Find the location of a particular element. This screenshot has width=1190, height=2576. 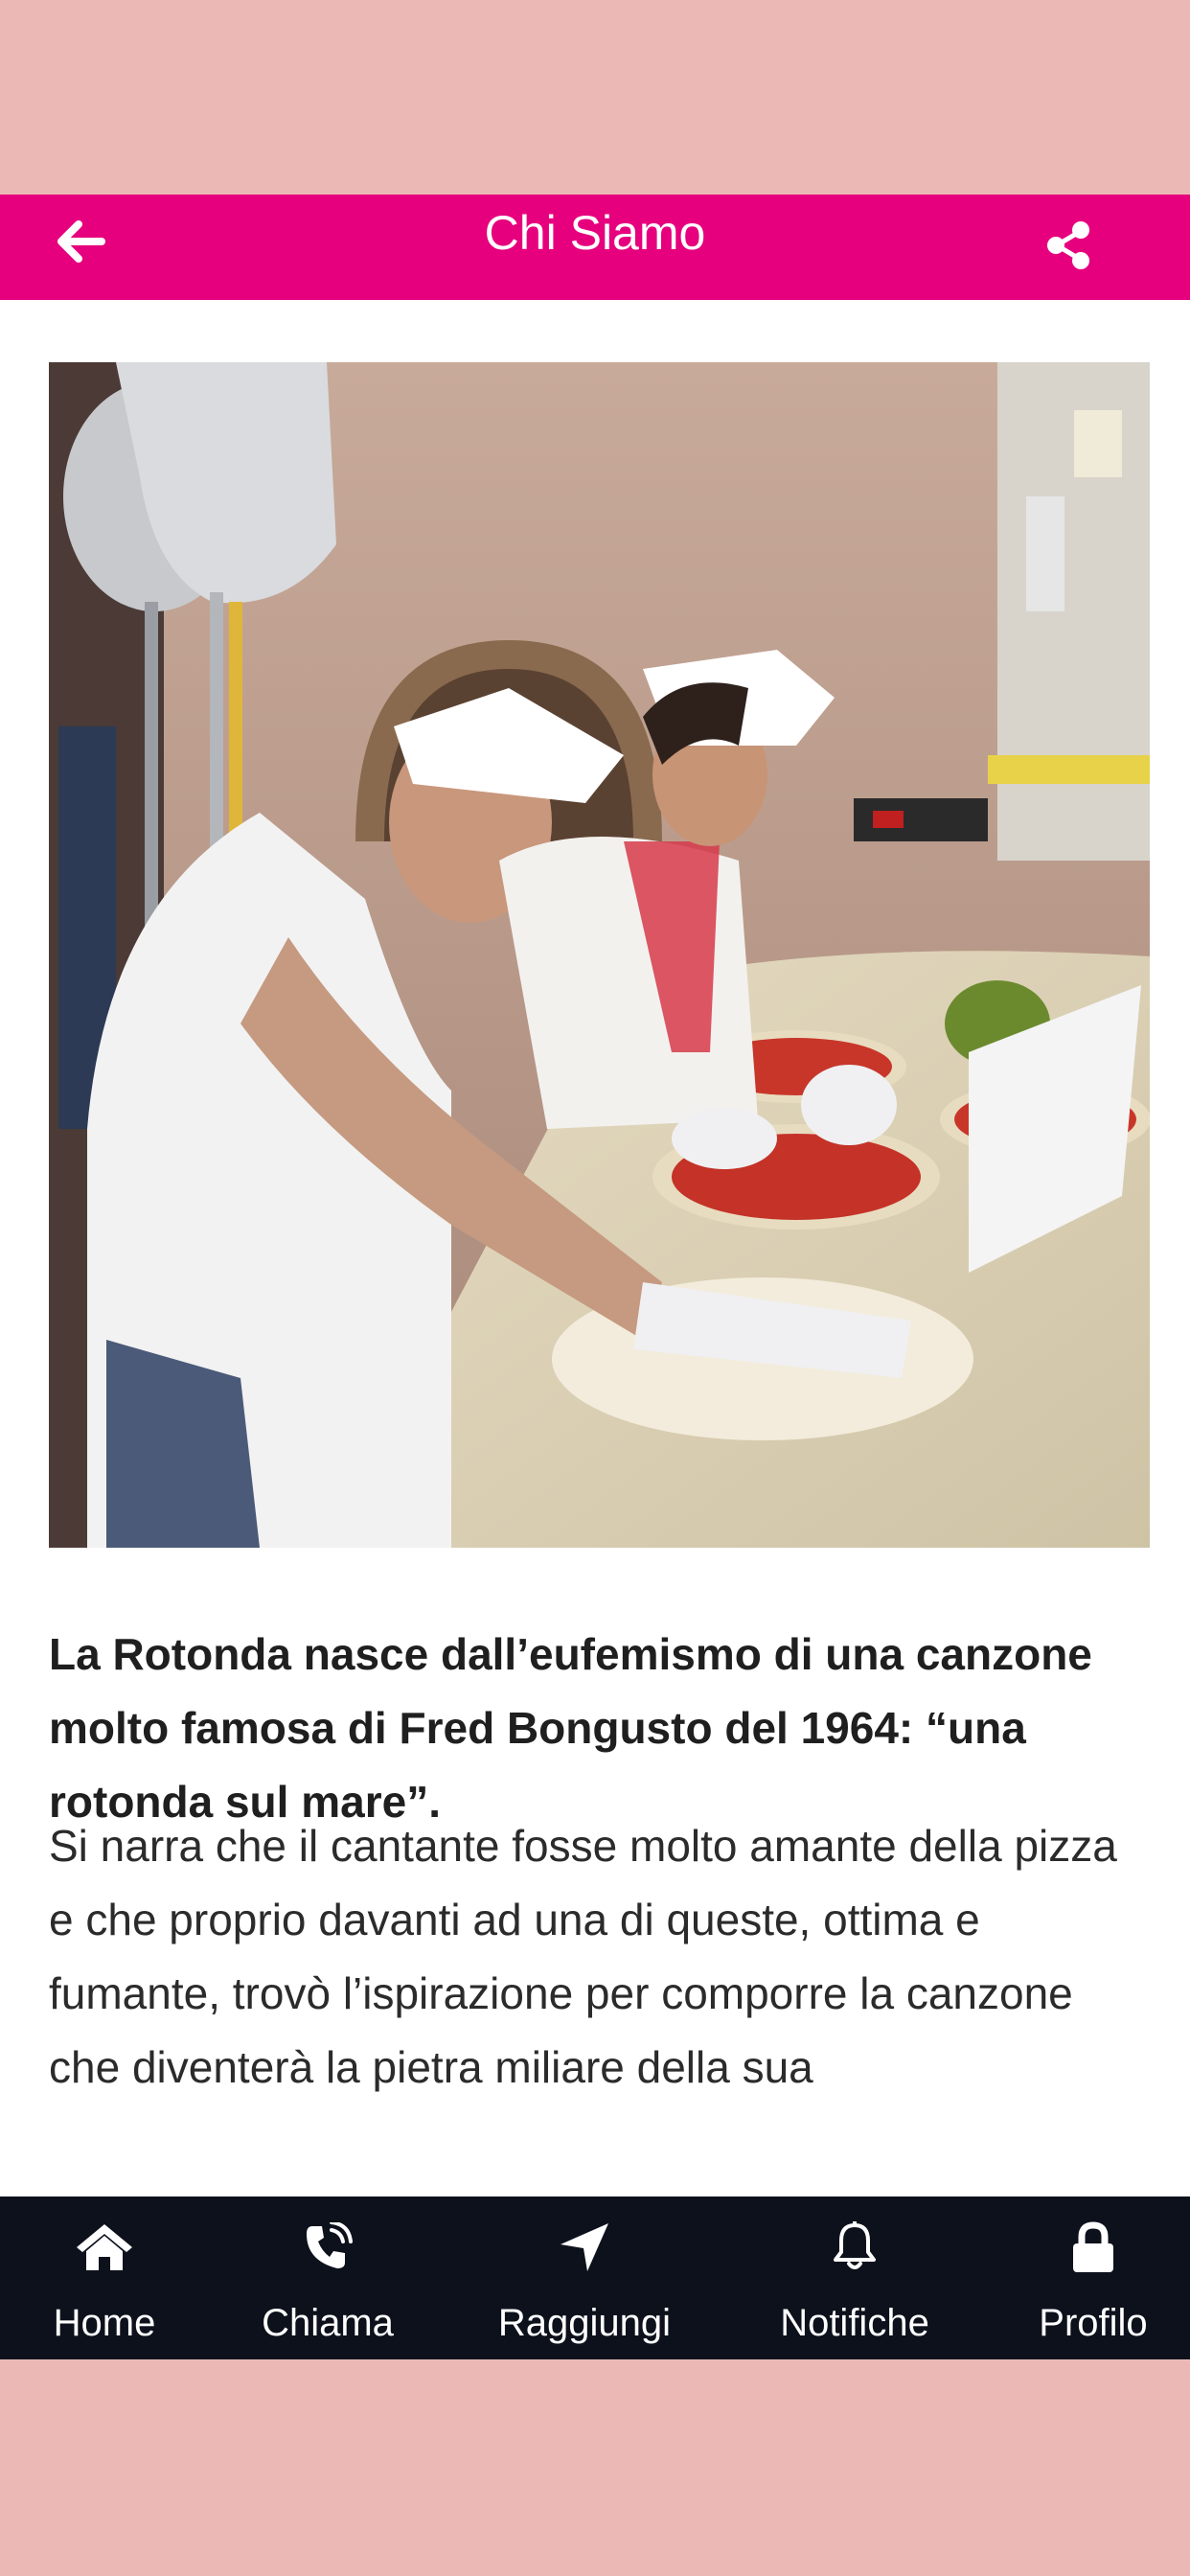

page-title: Chi Siamo is located at coordinates (595, 233).